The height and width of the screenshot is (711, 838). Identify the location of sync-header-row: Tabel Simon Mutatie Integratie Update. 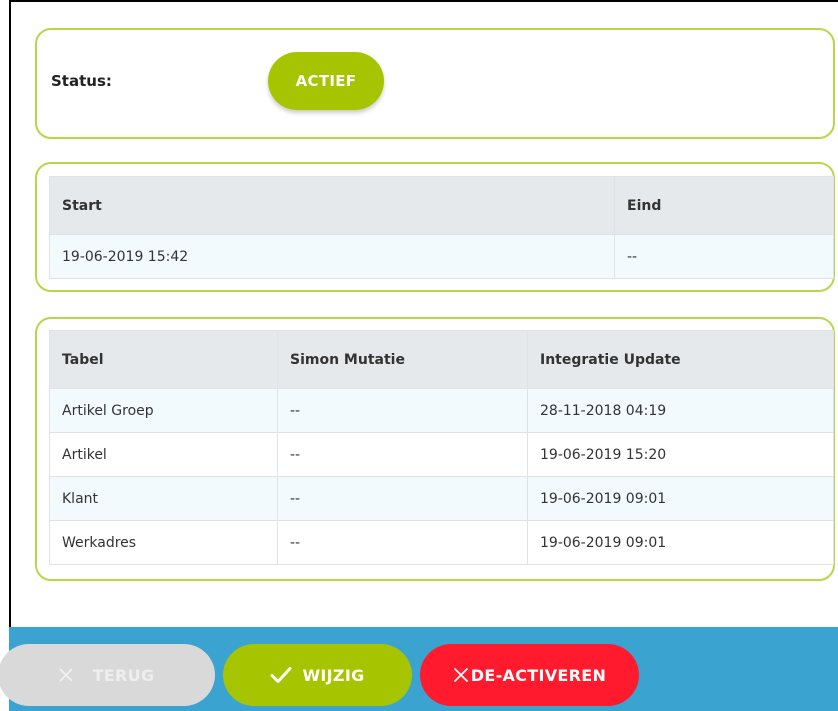
(441, 359).